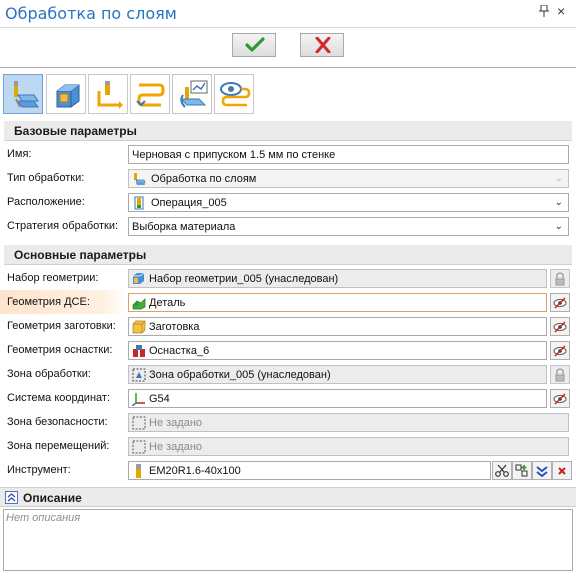 The image size is (576, 588). I want to click on geometry-set-field: Набор геометрии_005 (унаследован), so click(337, 278).